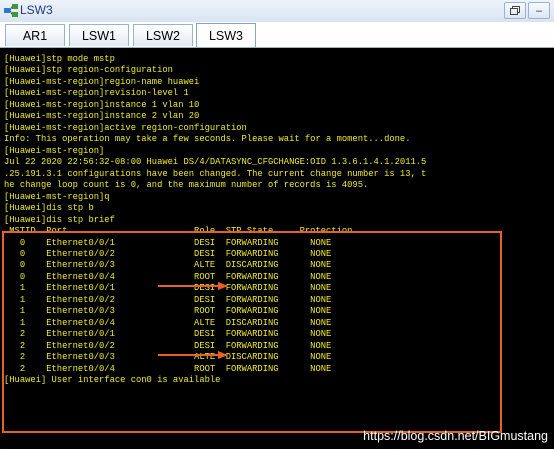 This screenshot has height=449, width=554. I want to click on terminal-line: 1 Ethernet0/0/2 DESI FORWARDING NONE, so click(168, 299).